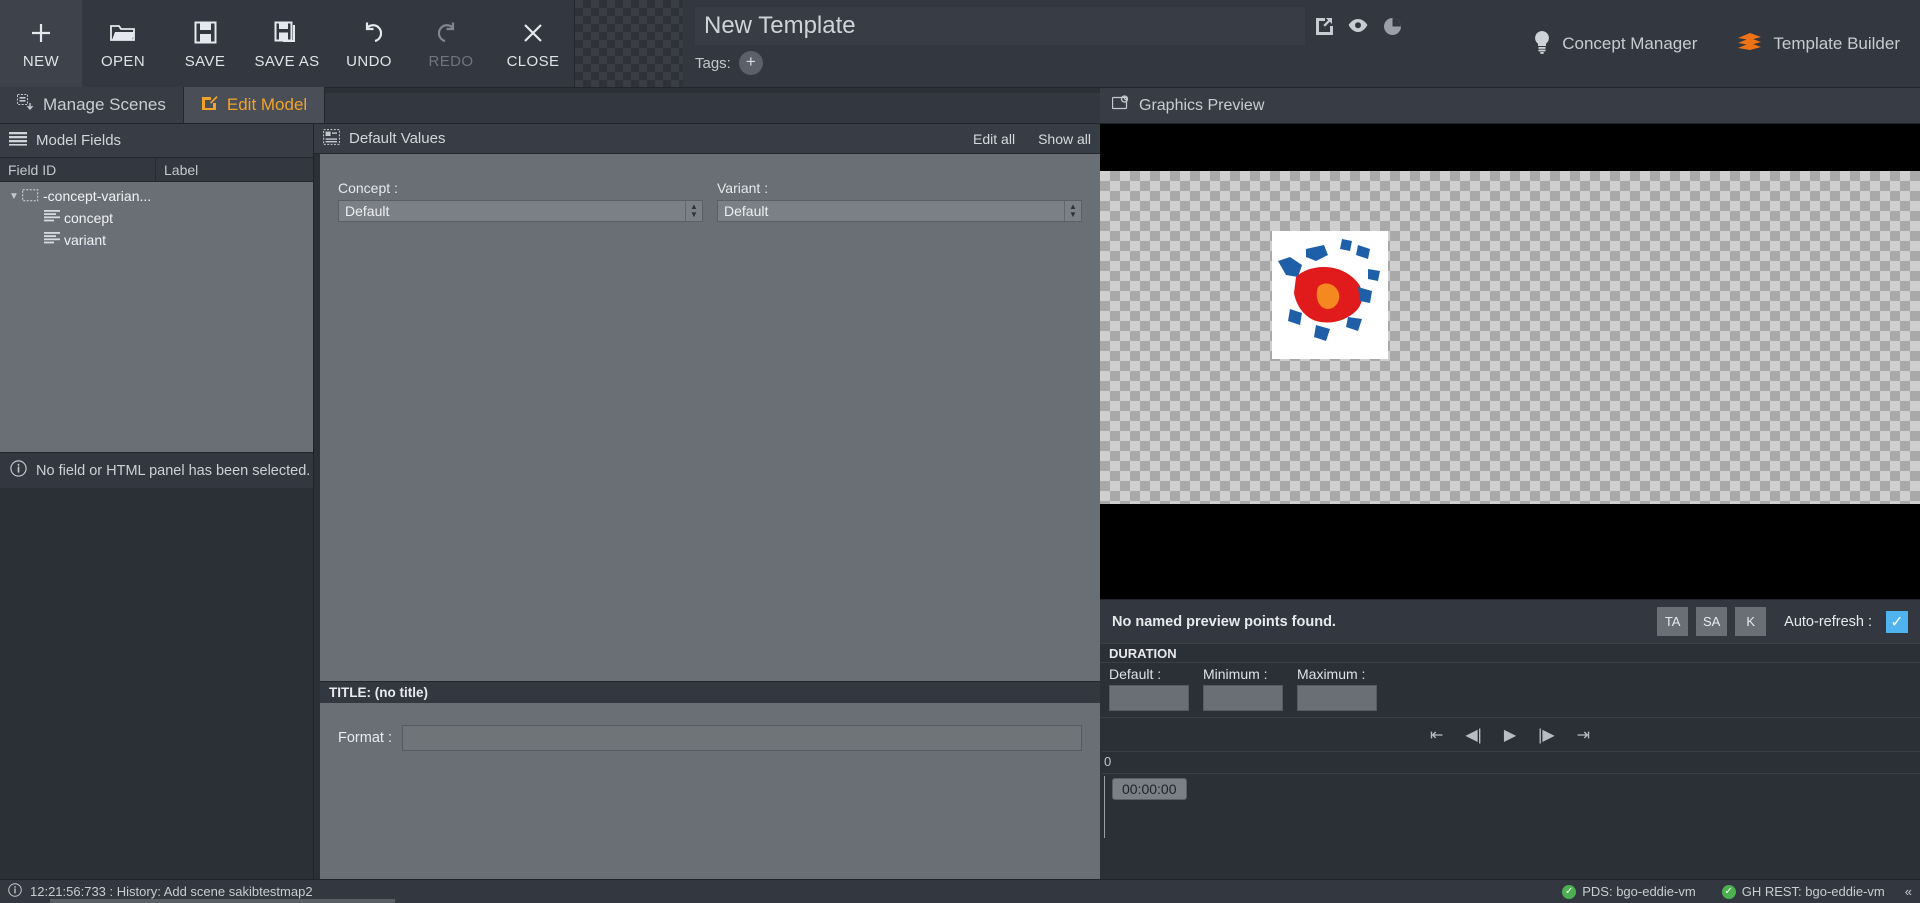 The width and height of the screenshot is (1920, 903). What do you see at coordinates (1818, 44) in the screenshot?
I see `template-builder-button: Template Builder` at bounding box center [1818, 44].